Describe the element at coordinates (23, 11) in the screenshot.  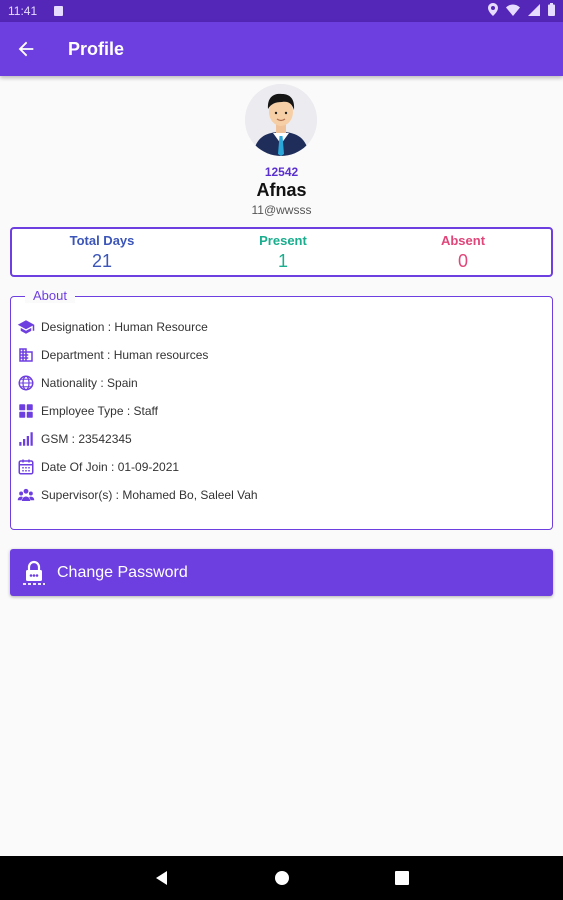
I see `status-time: 11:41` at that location.